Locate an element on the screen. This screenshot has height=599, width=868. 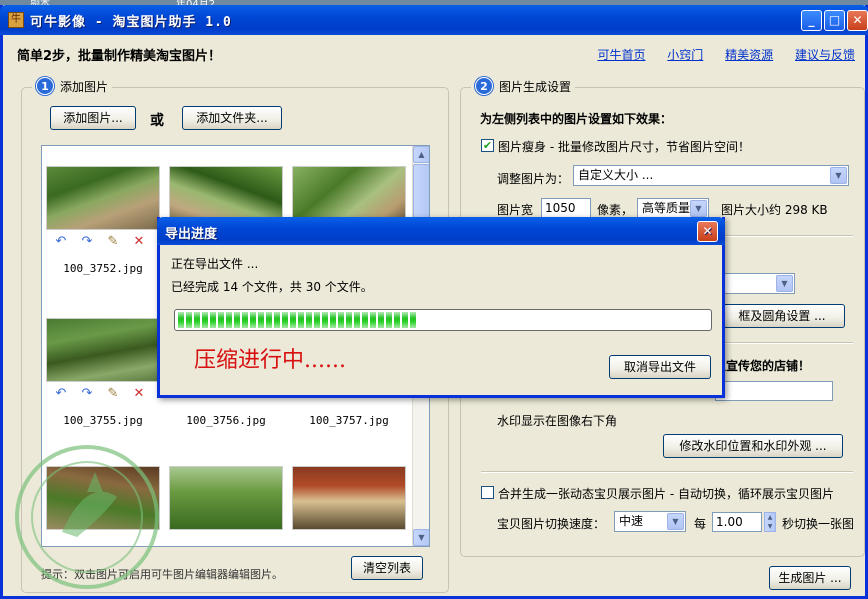
link-home: 可牛首页 is located at coordinates (621, 55).